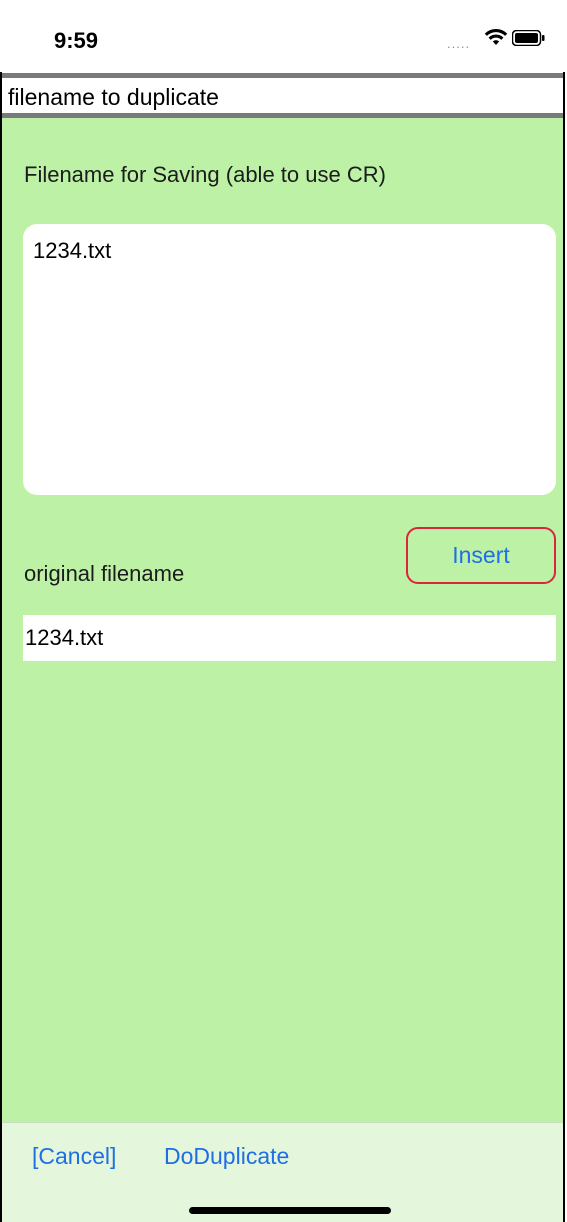  I want to click on original-filename-label: original filename, so click(104, 573).